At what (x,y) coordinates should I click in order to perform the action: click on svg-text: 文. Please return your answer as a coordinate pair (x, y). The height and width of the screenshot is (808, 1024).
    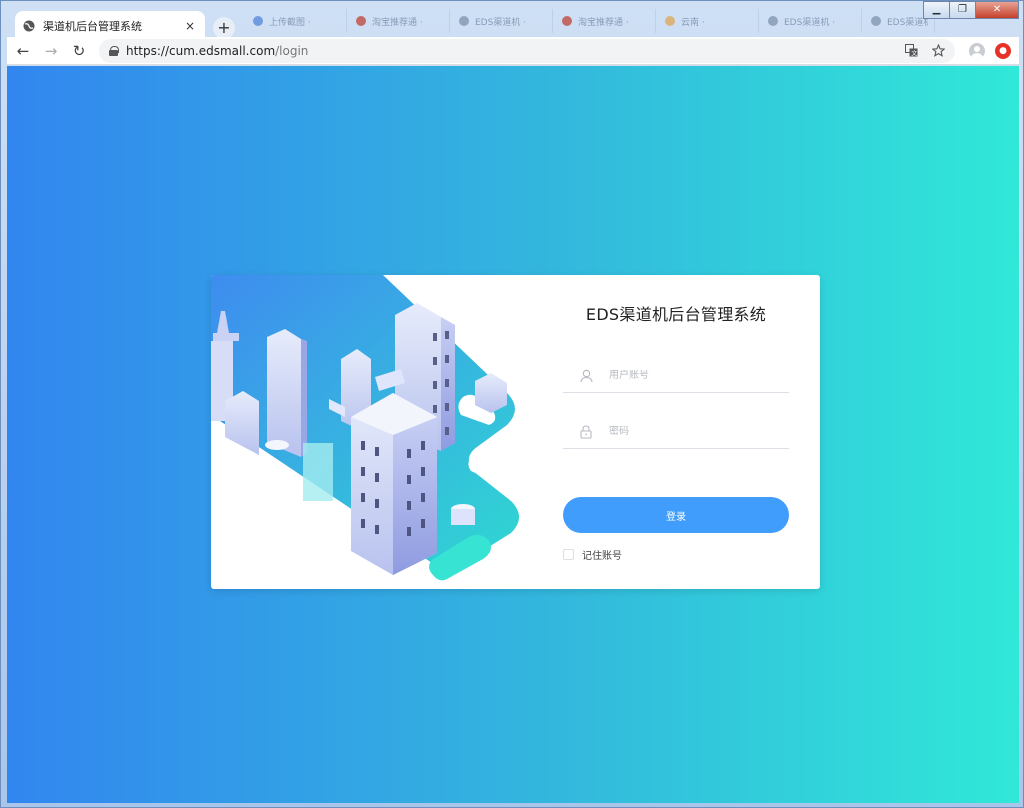
    Looking at the image, I should click on (914, 54).